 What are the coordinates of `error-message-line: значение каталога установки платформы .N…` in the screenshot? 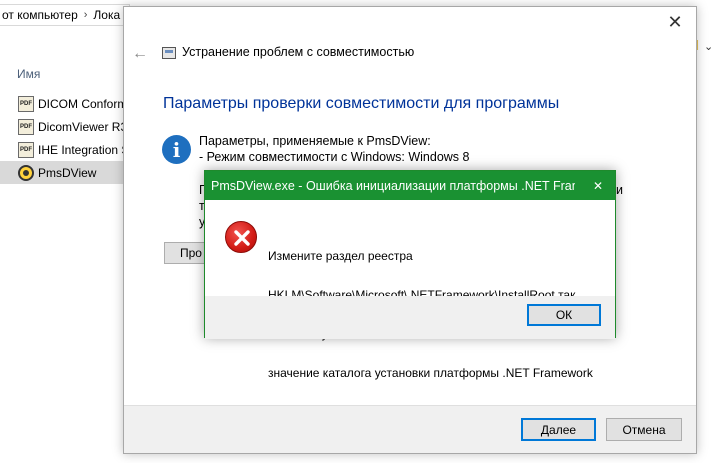 It's located at (430, 373).